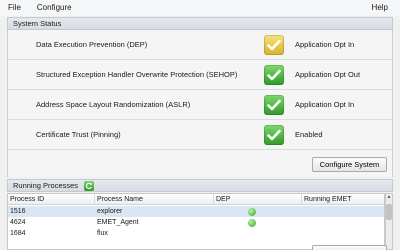 Image resolution: width=400 pixels, height=250 pixels. I want to click on cell-name: explorer, so click(110, 211).